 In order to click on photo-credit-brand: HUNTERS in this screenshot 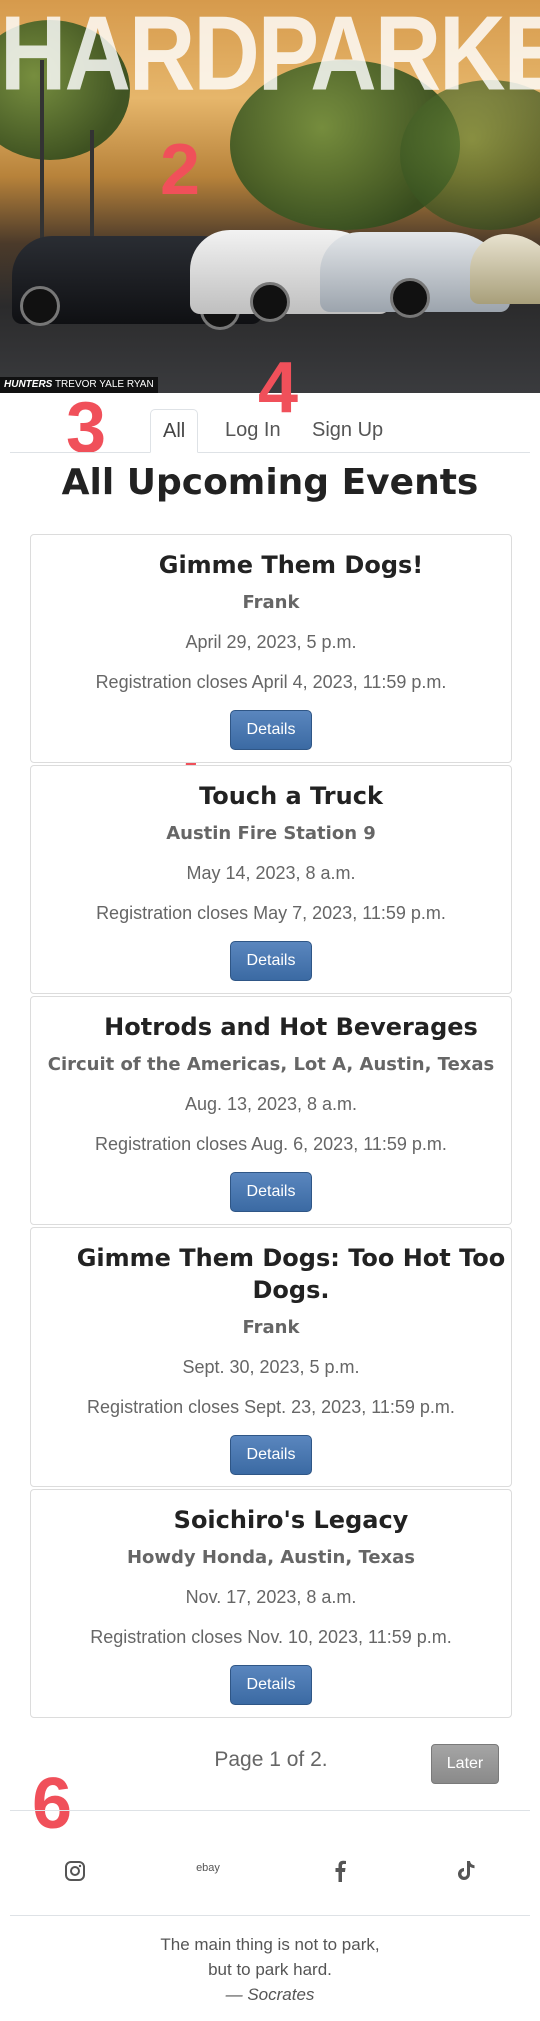, I will do `click(28, 384)`.